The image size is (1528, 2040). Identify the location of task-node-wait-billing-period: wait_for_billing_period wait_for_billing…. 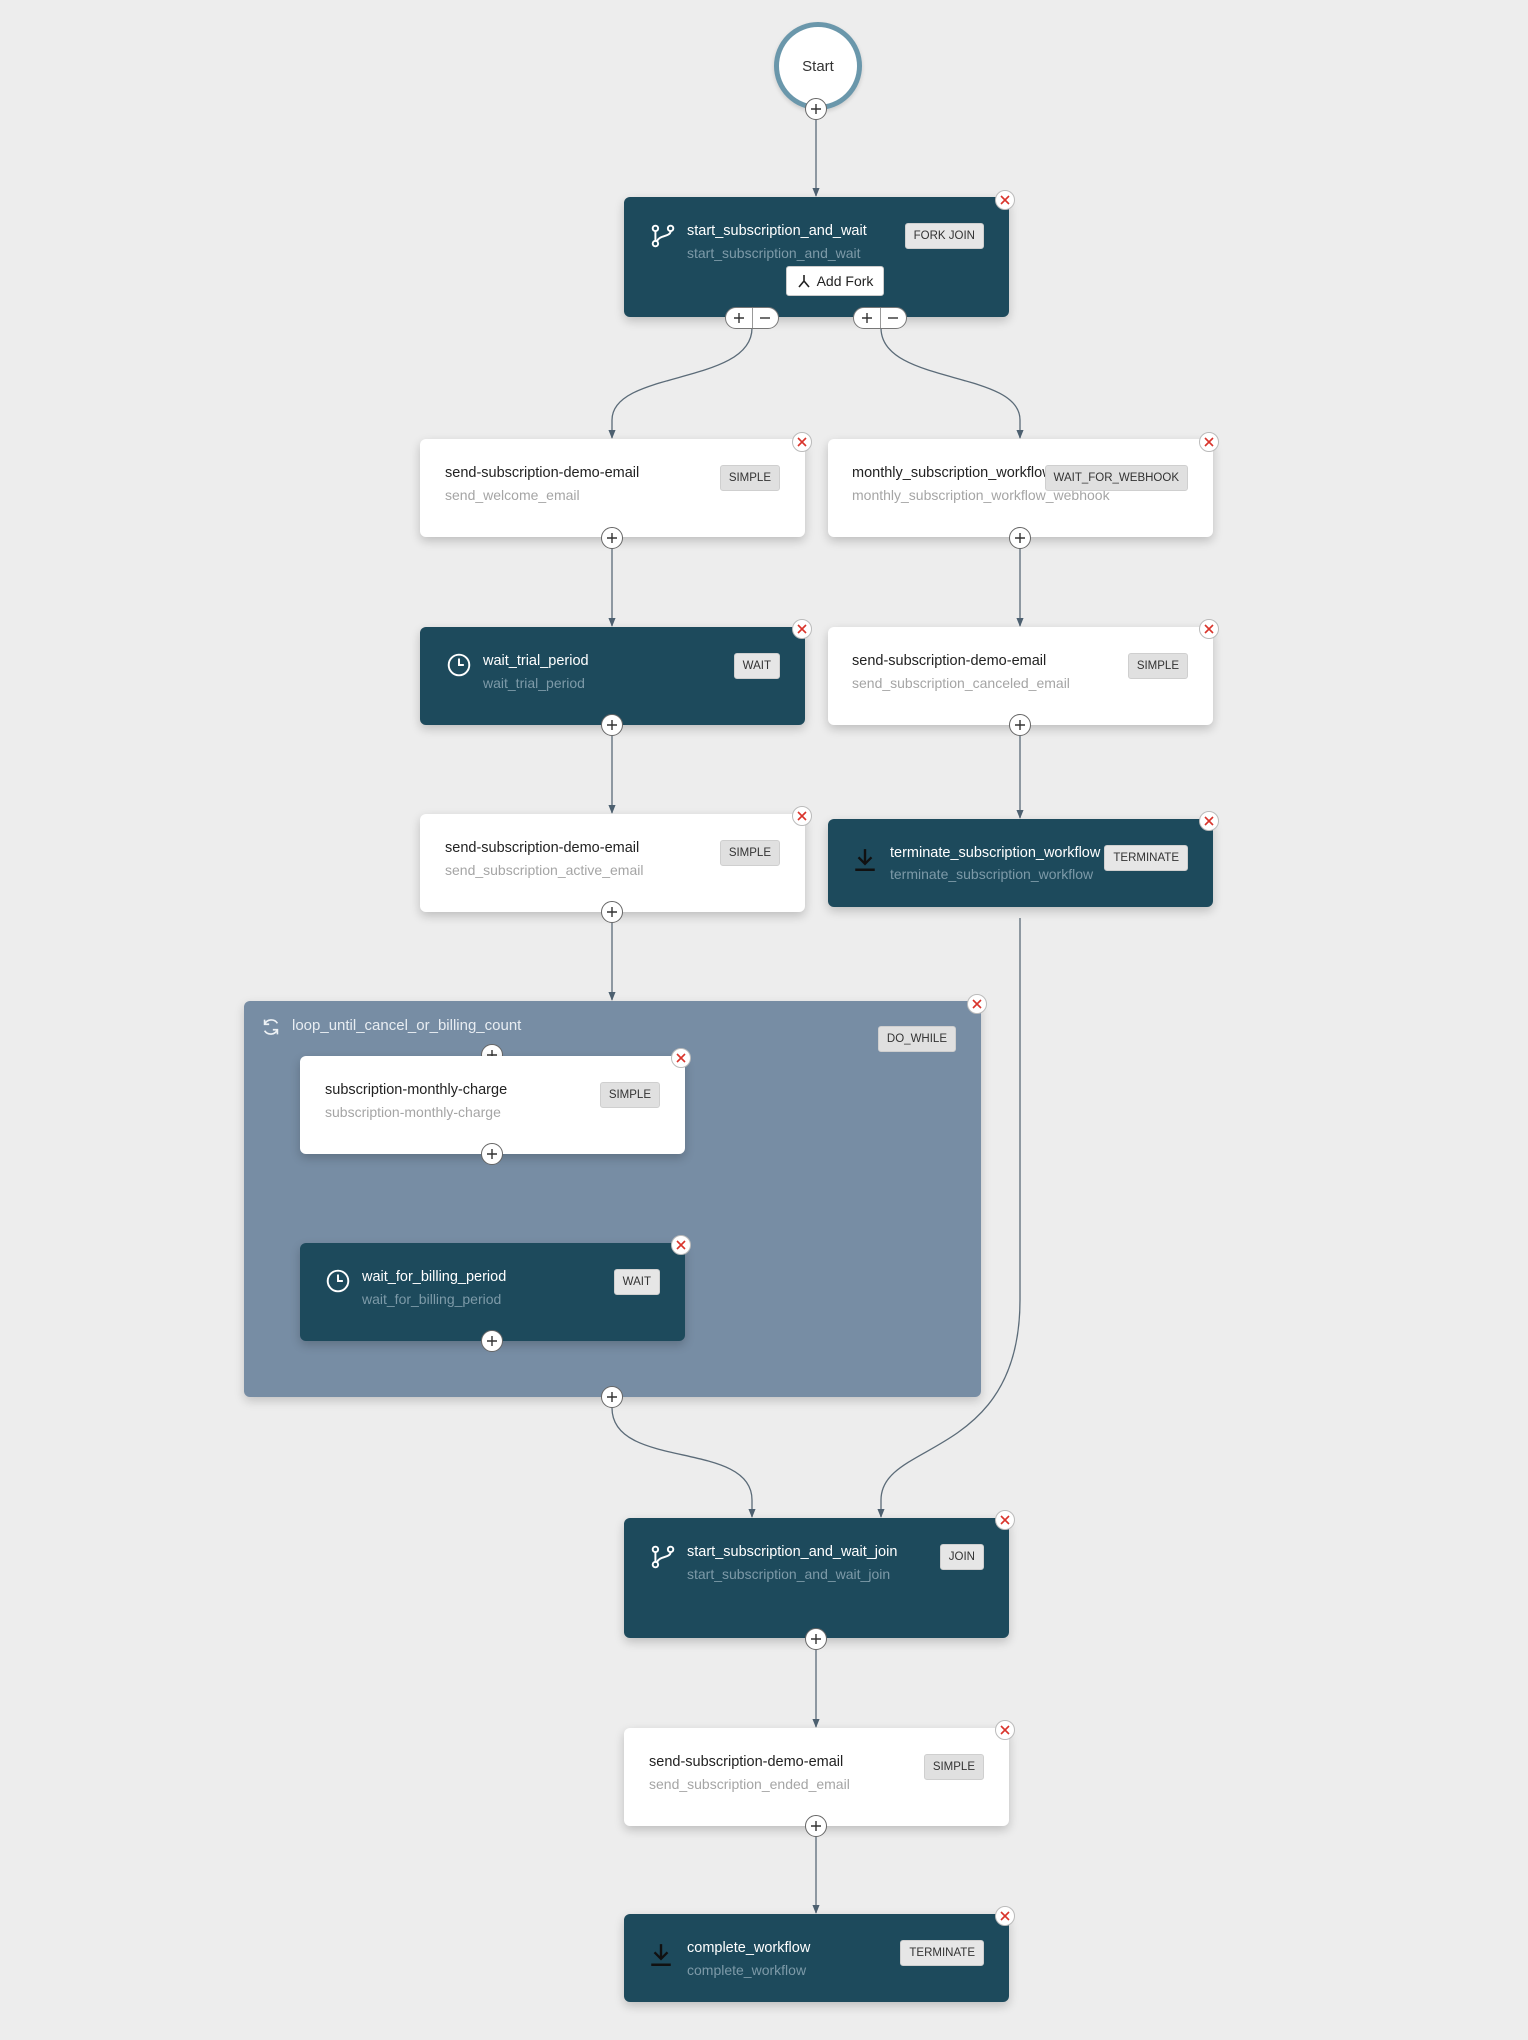
(492, 1292).